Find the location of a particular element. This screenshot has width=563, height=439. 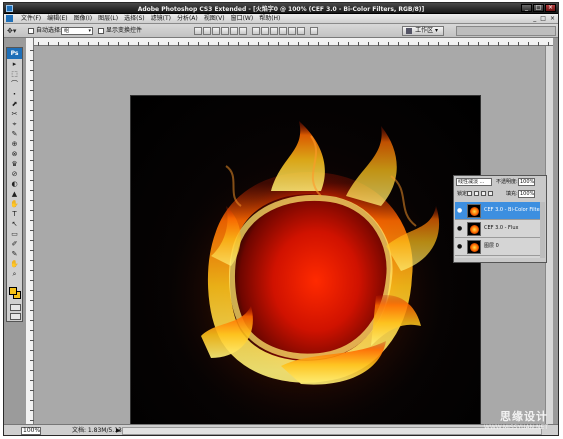

hand-tool-icon: ✋ is located at coordinates (14, 264).